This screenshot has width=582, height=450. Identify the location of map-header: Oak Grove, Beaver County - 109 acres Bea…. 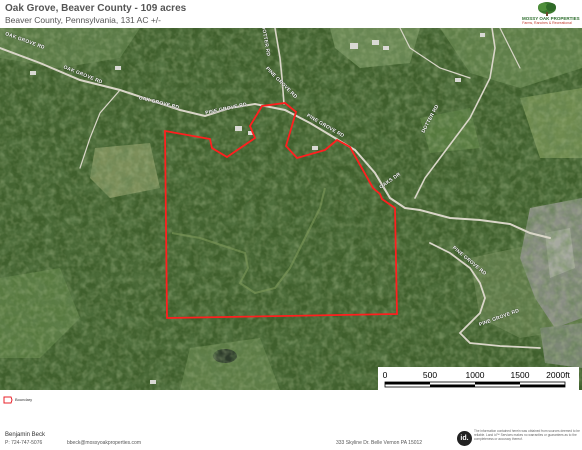
(291, 14).